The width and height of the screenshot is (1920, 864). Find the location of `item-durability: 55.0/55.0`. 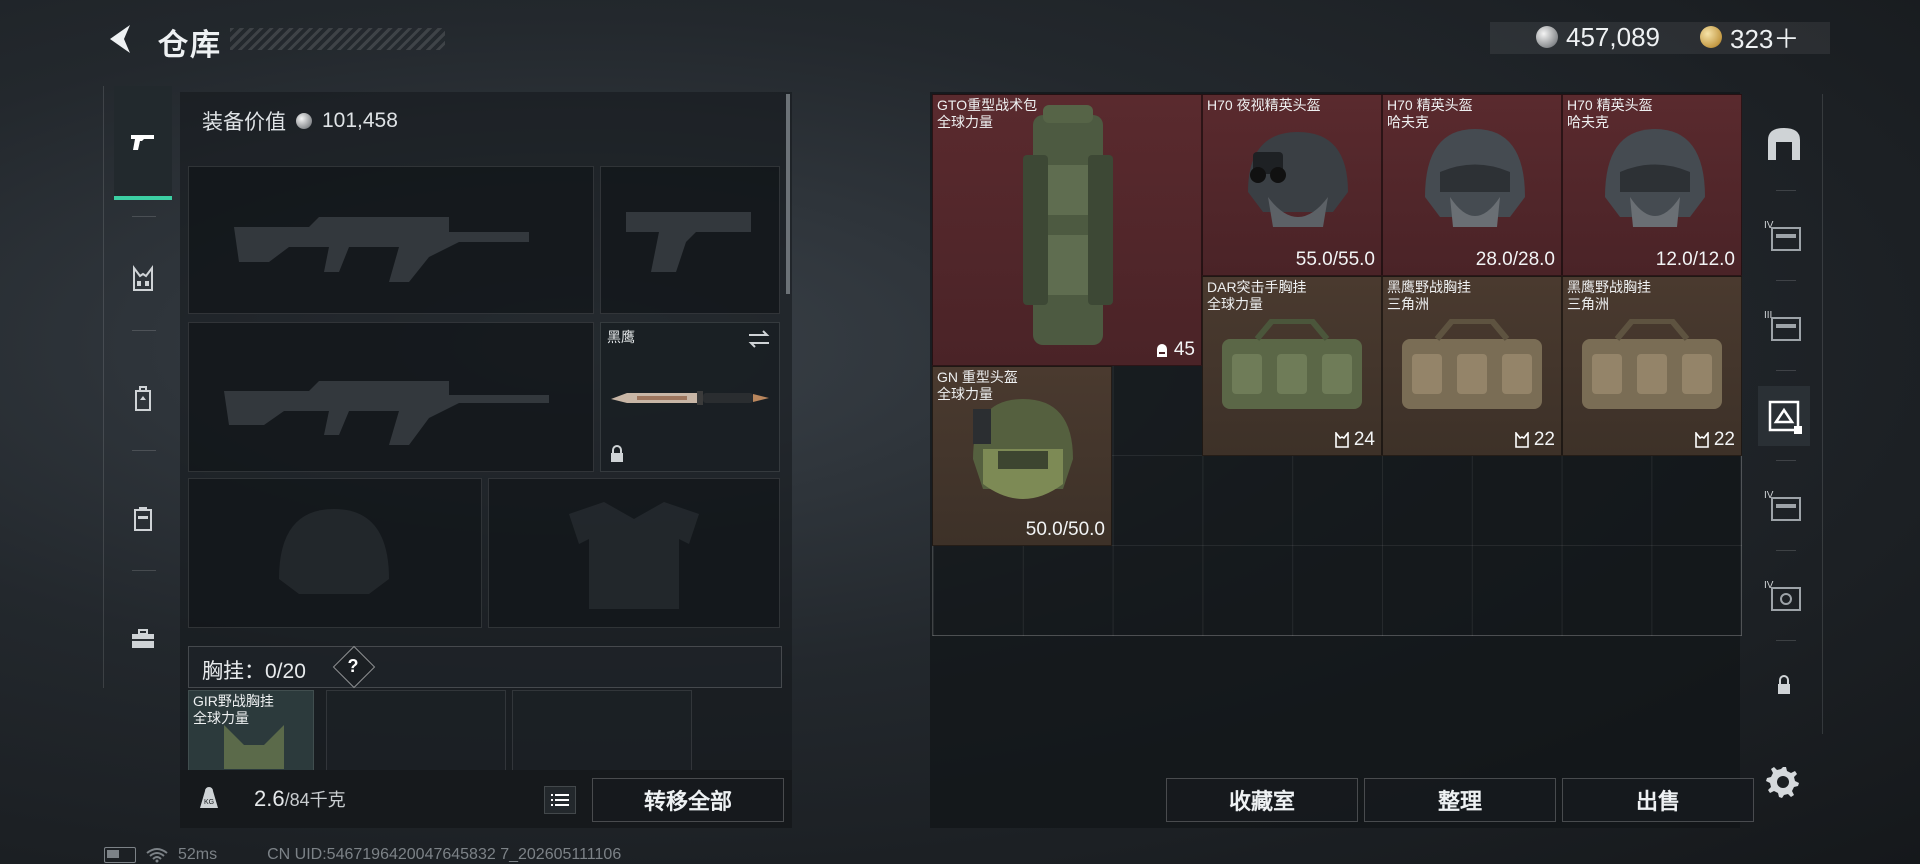

item-durability: 55.0/55.0 is located at coordinates (1335, 259).